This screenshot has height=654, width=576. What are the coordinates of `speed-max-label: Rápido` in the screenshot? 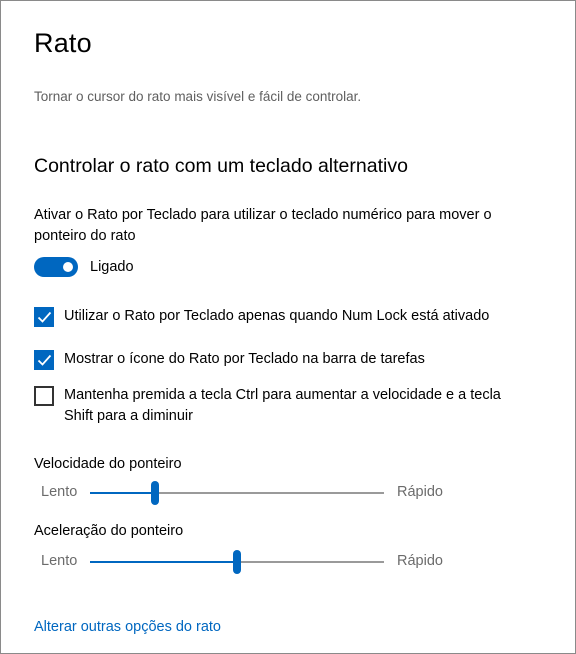 It's located at (420, 492).